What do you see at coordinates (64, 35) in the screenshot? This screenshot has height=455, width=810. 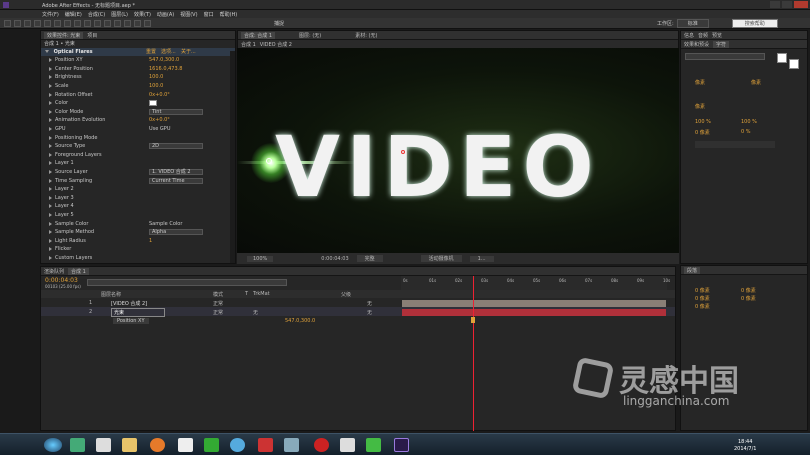 I see `tab-effect-controls: 效果控件: 光束` at bounding box center [64, 35].